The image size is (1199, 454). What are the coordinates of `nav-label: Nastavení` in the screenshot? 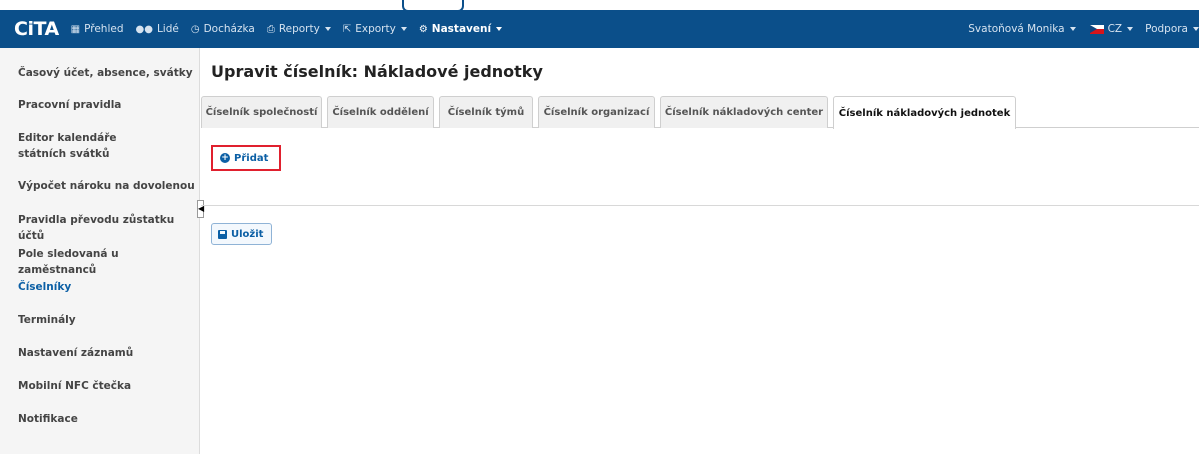 It's located at (461, 29).